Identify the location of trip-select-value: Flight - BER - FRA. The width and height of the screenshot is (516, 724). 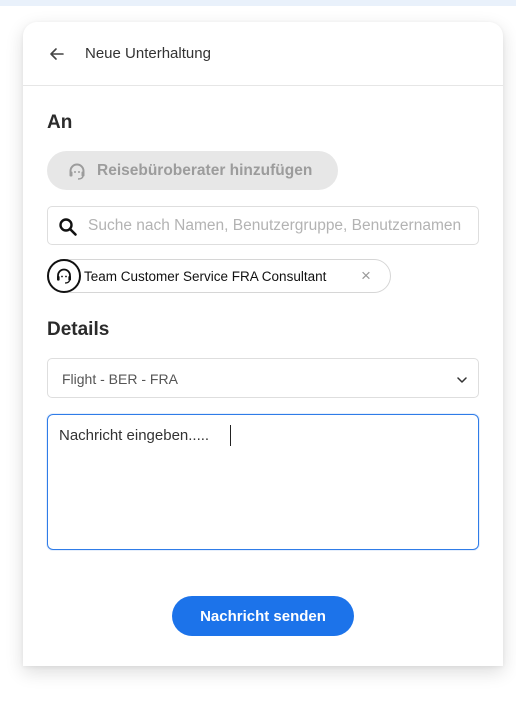
(120, 379).